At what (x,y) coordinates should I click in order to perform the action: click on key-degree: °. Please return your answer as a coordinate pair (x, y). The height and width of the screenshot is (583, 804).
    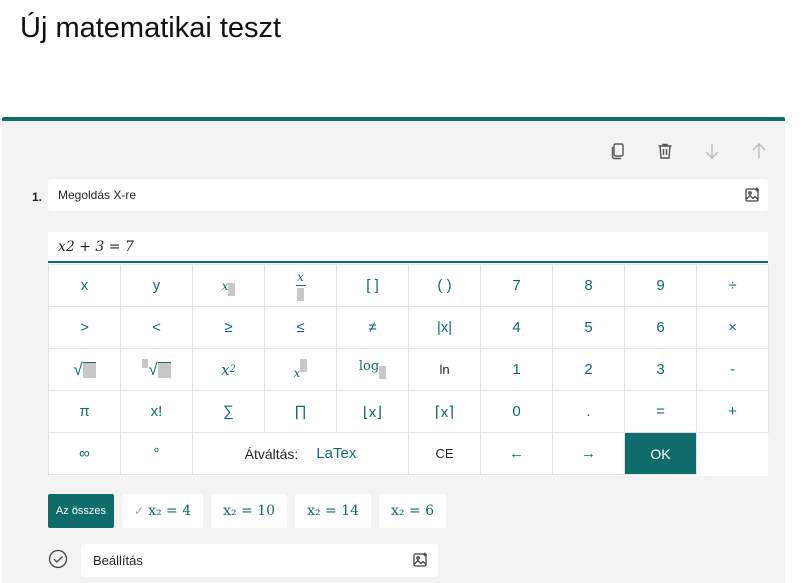
    Looking at the image, I should click on (157, 454).